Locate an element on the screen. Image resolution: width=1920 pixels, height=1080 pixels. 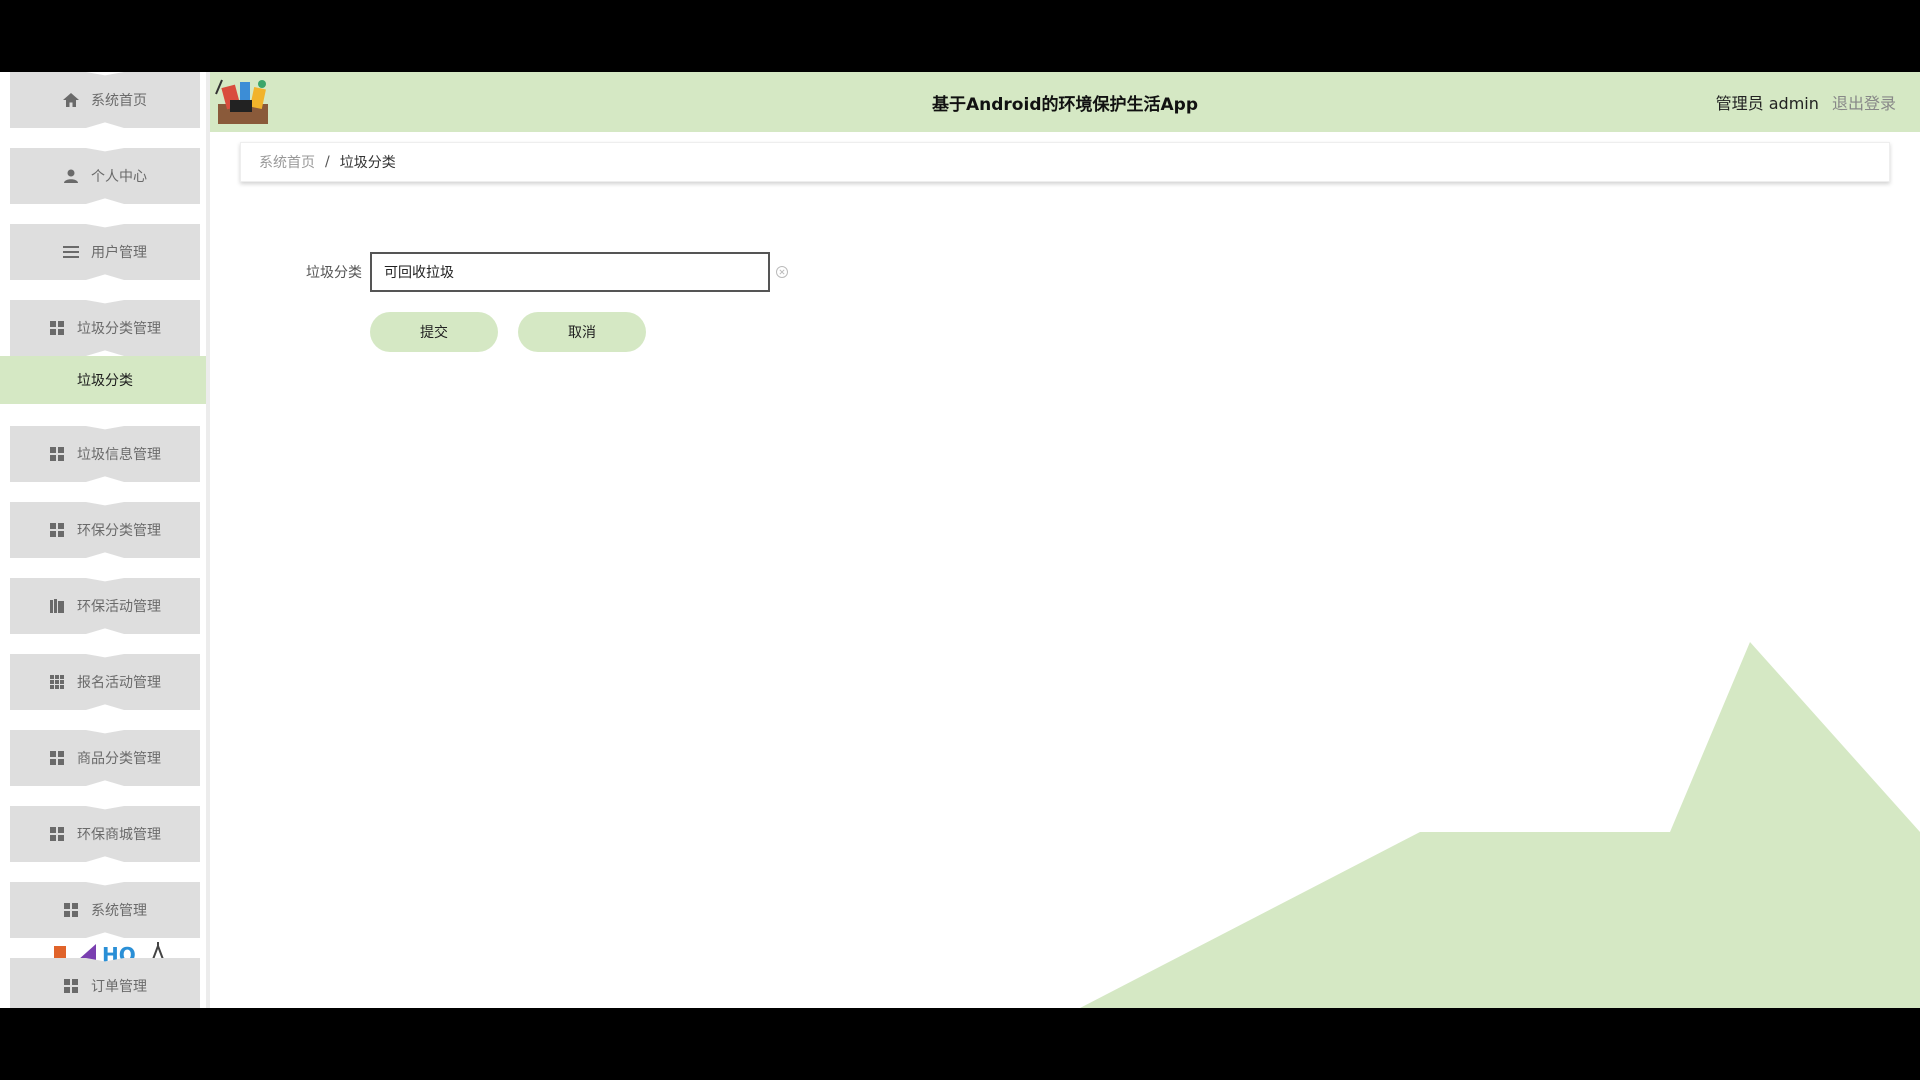
home-icon is located at coordinates (71, 100).